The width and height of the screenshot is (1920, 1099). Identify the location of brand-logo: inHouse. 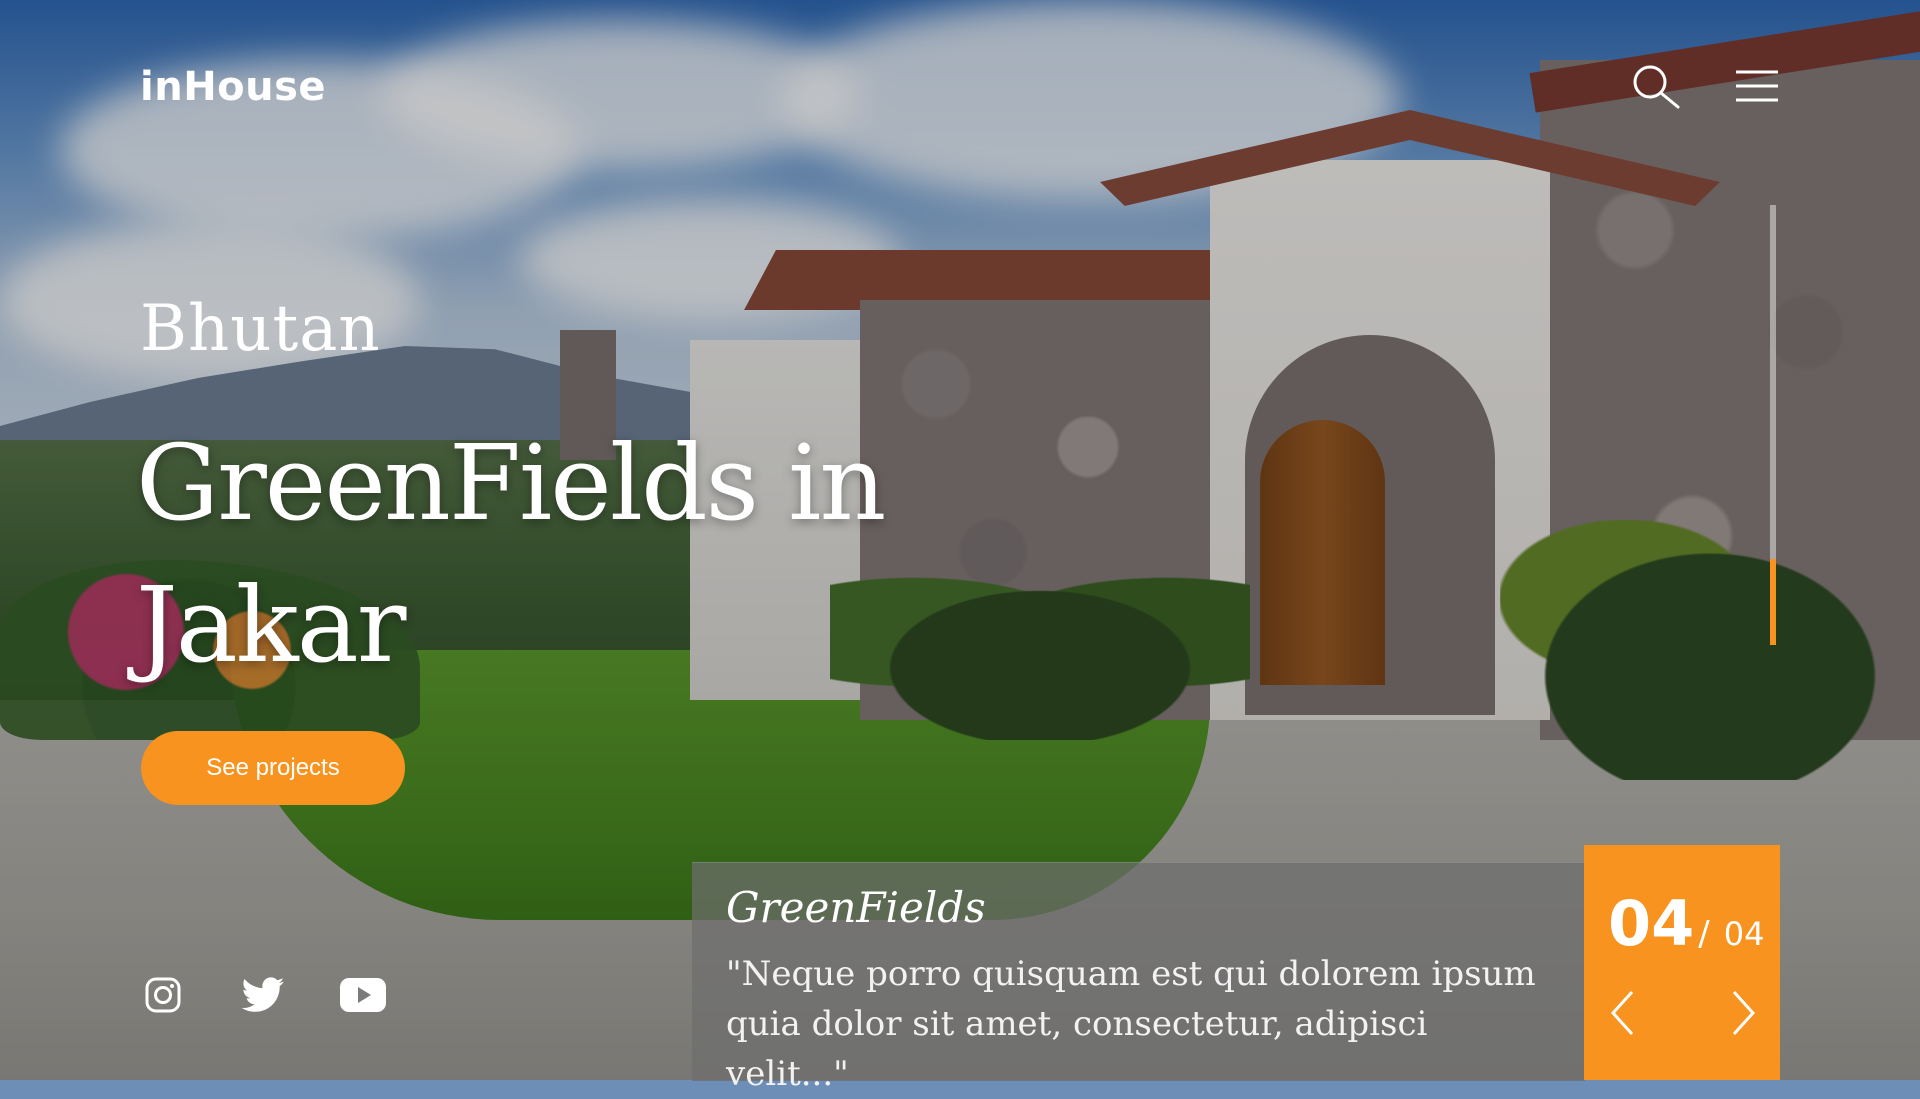
(233, 87).